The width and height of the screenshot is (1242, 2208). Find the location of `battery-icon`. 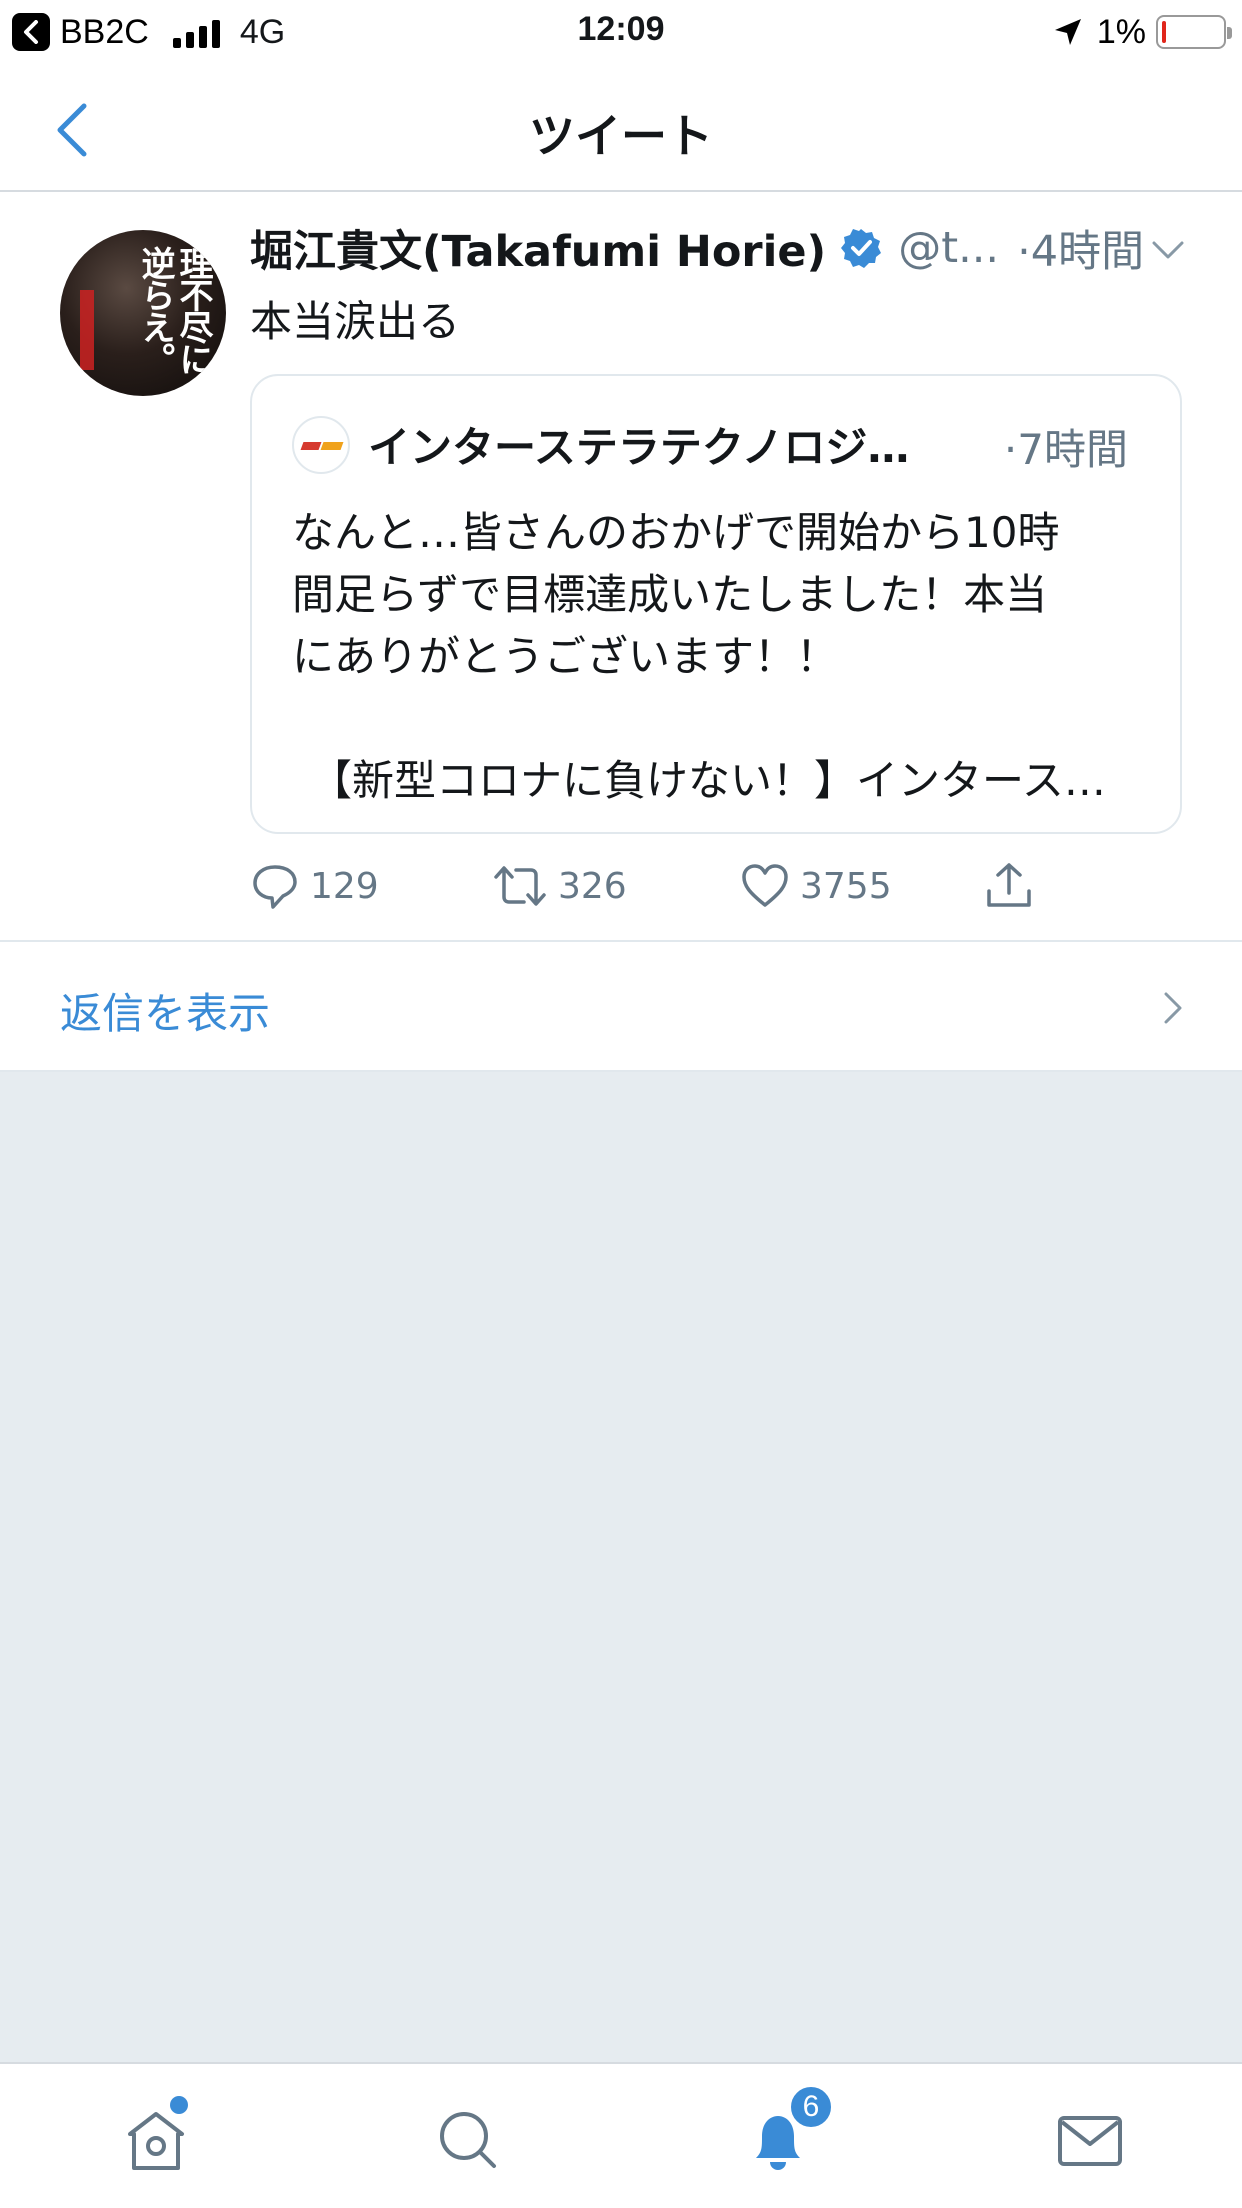

battery-icon is located at coordinates (1194, 32).